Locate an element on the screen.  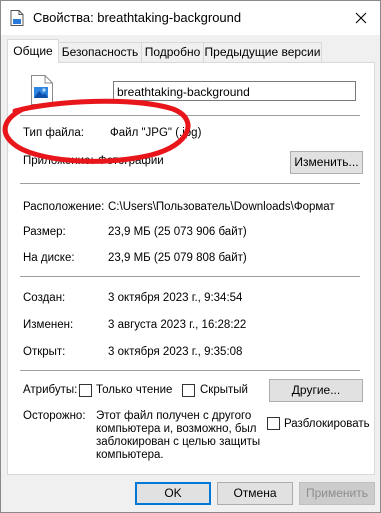
hidden-label: Скрытый is located at coordinates (224, 390).